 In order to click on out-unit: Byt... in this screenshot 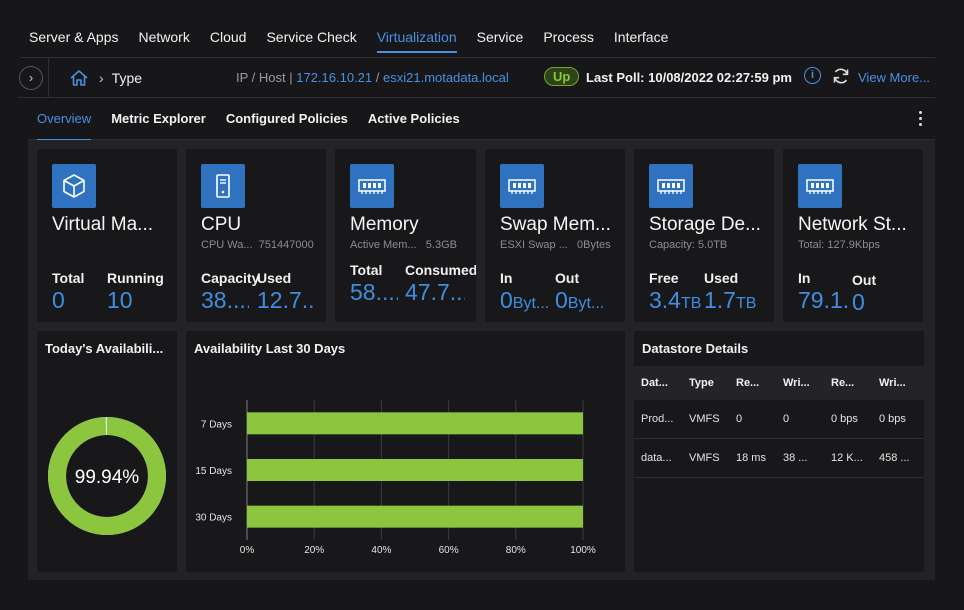, I will do `click(586, 303)`.